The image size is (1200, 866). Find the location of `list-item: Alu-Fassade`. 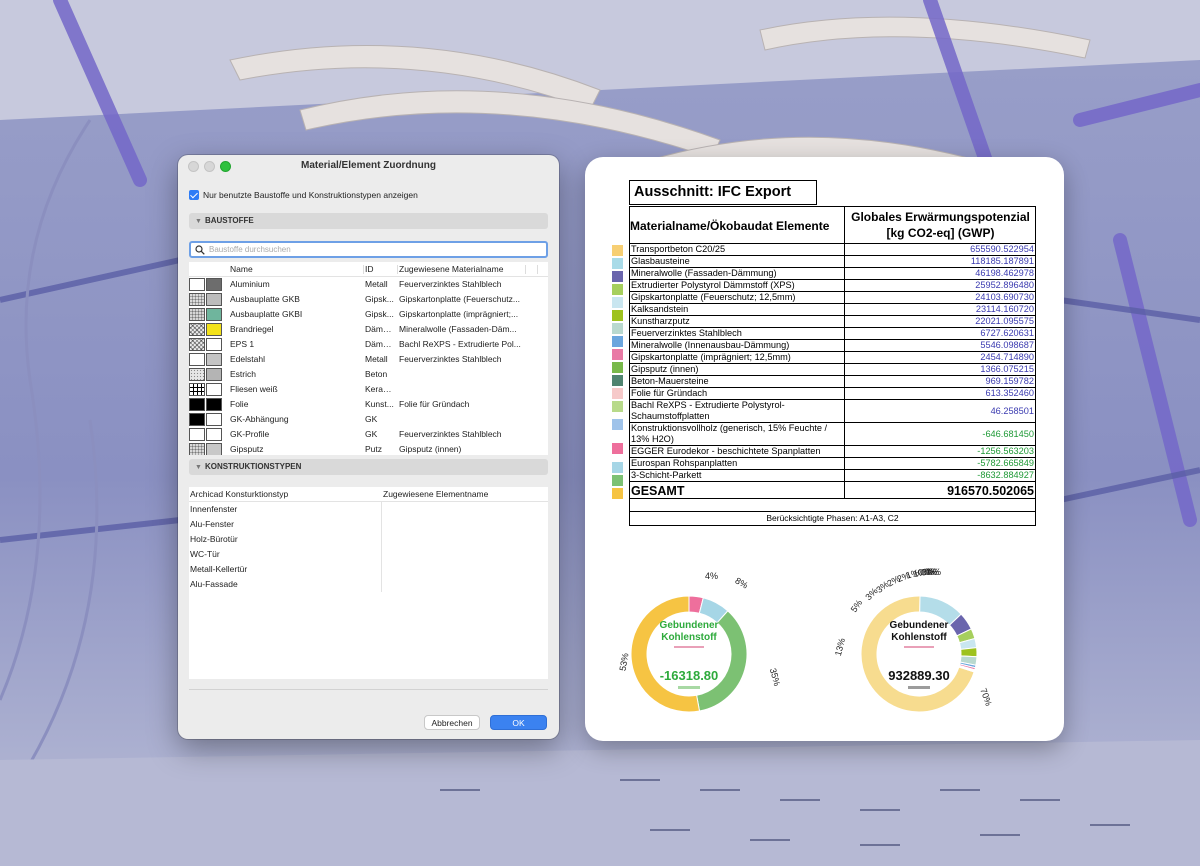

list-item: Alu-Fassade is located at coordinates (368, 584).